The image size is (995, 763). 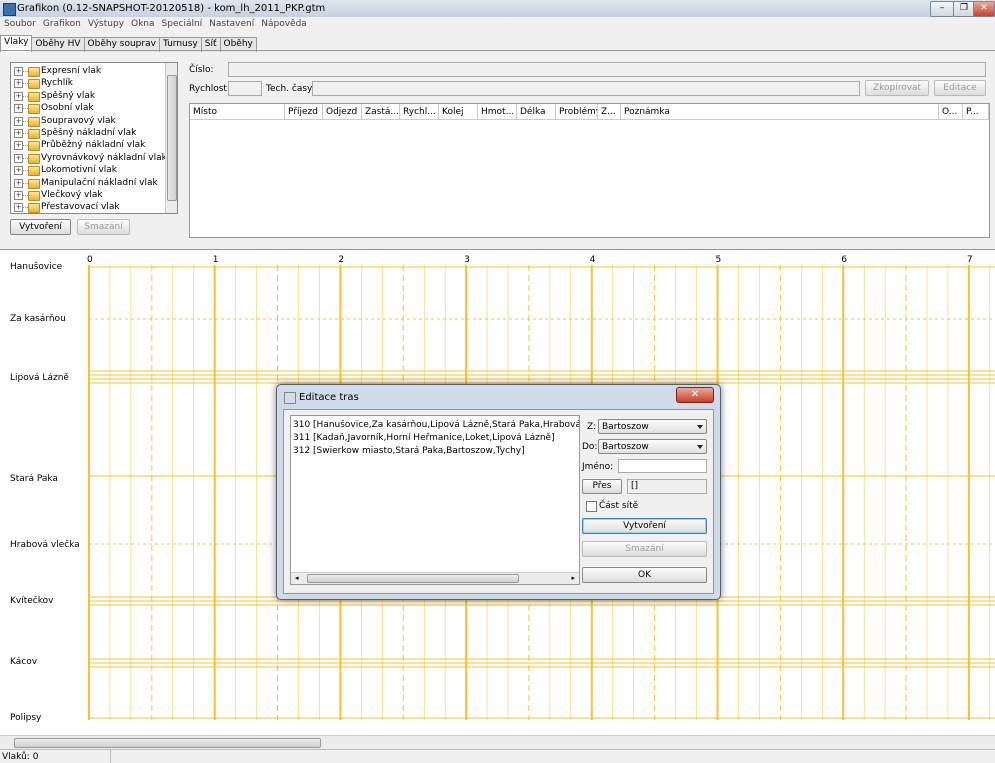 I want to click on edit-button: Editace, so click(x=960, y=88).